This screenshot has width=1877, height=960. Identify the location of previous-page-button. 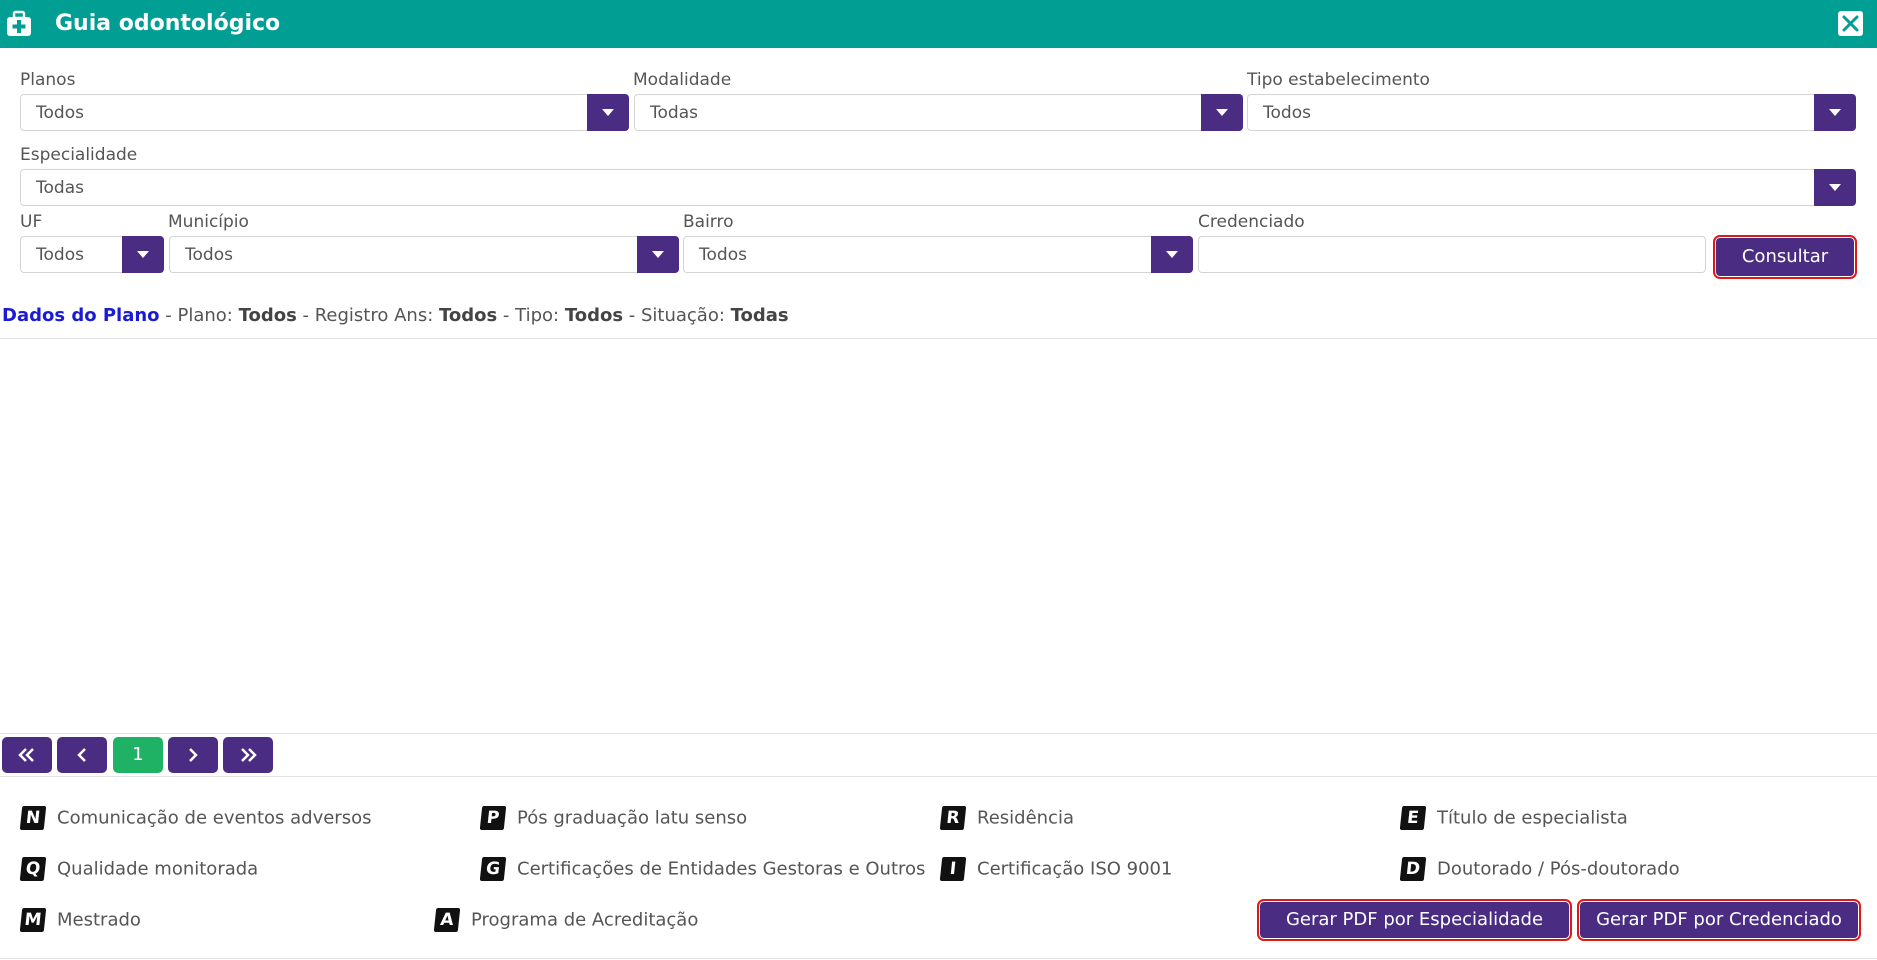
(82, 755).